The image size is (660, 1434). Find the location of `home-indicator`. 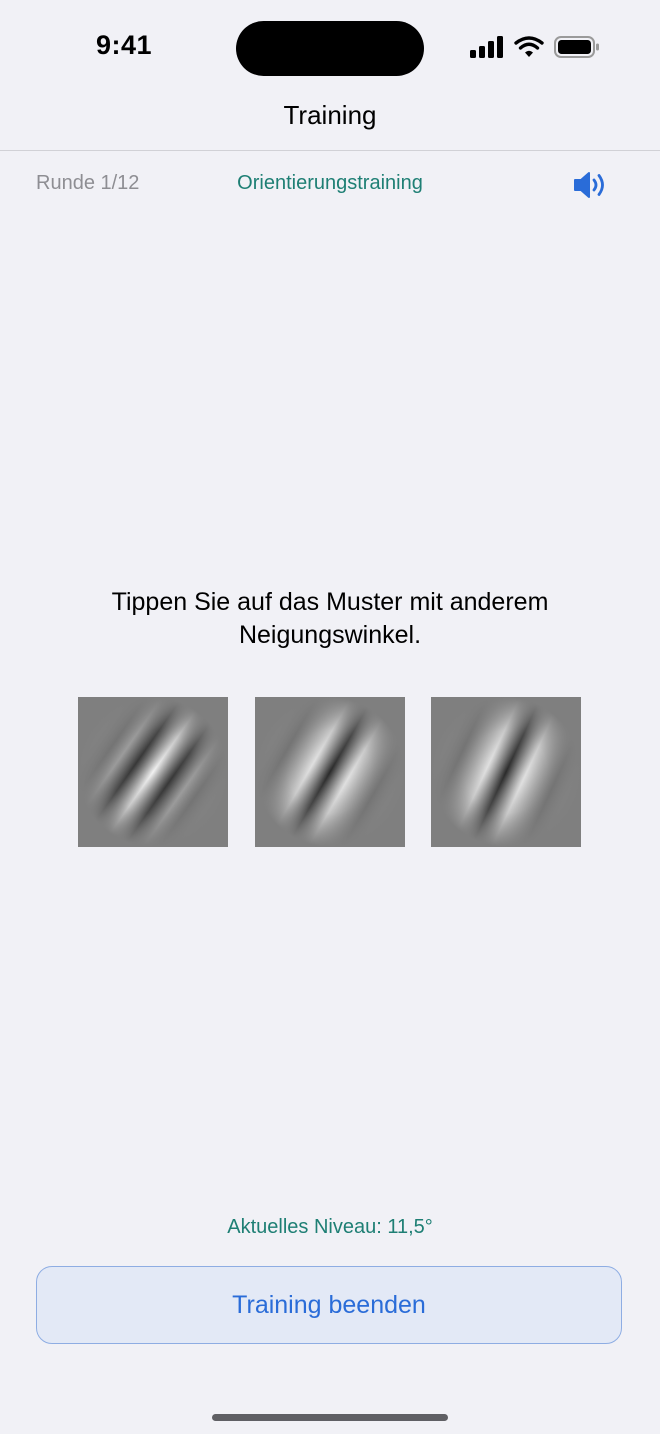

home-indicator is located at coordinates (330, 1417).